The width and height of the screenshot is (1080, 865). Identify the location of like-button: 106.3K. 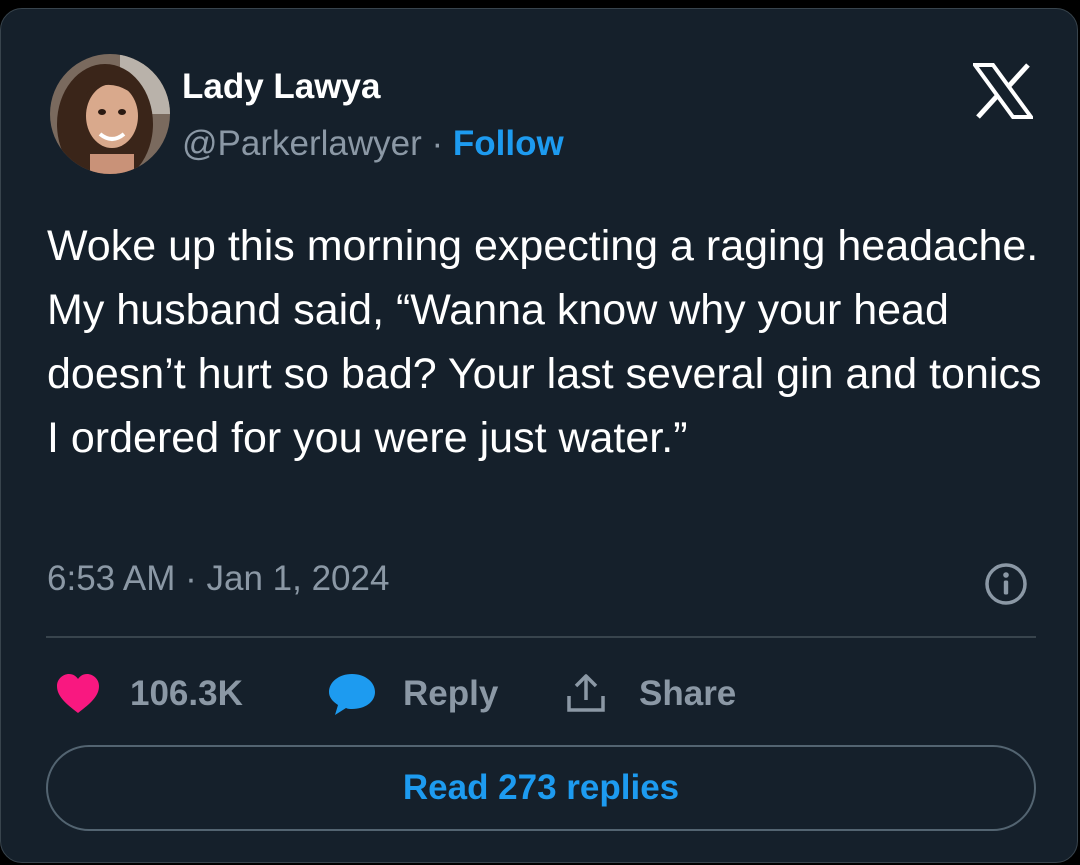
(149, 694).